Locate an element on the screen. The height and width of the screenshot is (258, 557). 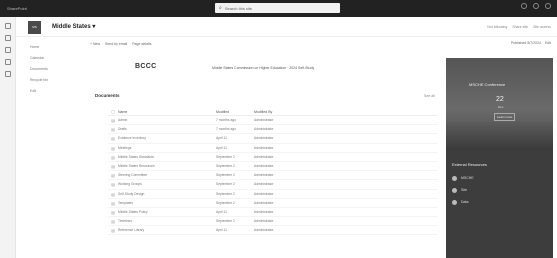
document-name: Timelines is located at coordinates (167, 221).